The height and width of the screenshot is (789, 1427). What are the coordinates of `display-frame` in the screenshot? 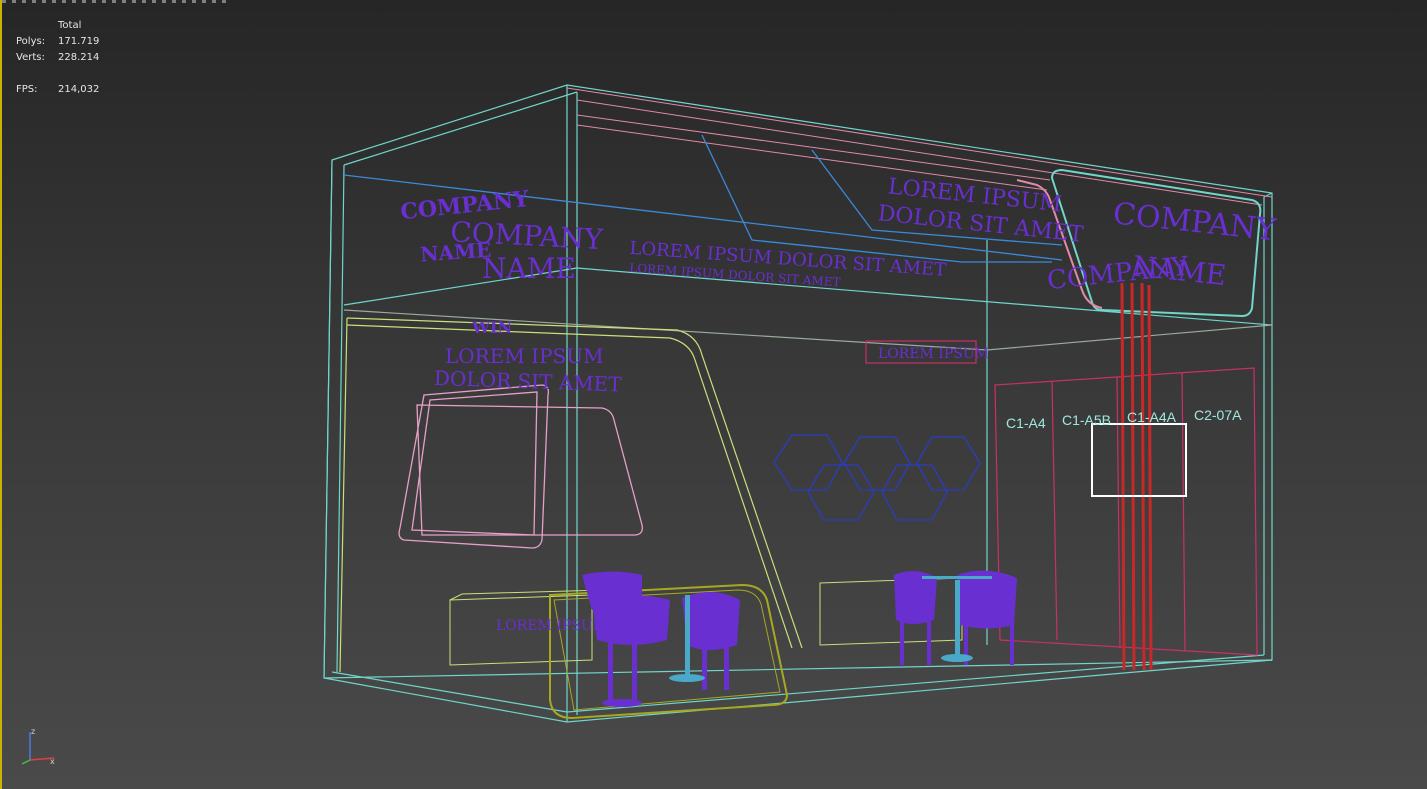 It's located at (520, 466).